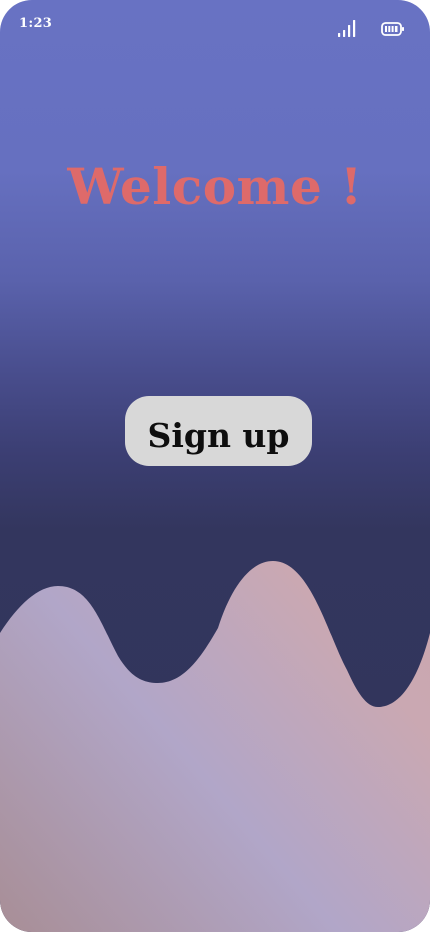  I want to click on status-bar: 1:23, so click(215, 25).